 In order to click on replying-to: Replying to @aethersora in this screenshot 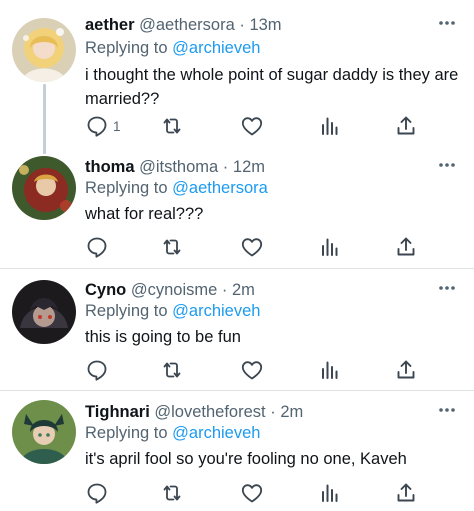, I will do `click(176, 188)`.